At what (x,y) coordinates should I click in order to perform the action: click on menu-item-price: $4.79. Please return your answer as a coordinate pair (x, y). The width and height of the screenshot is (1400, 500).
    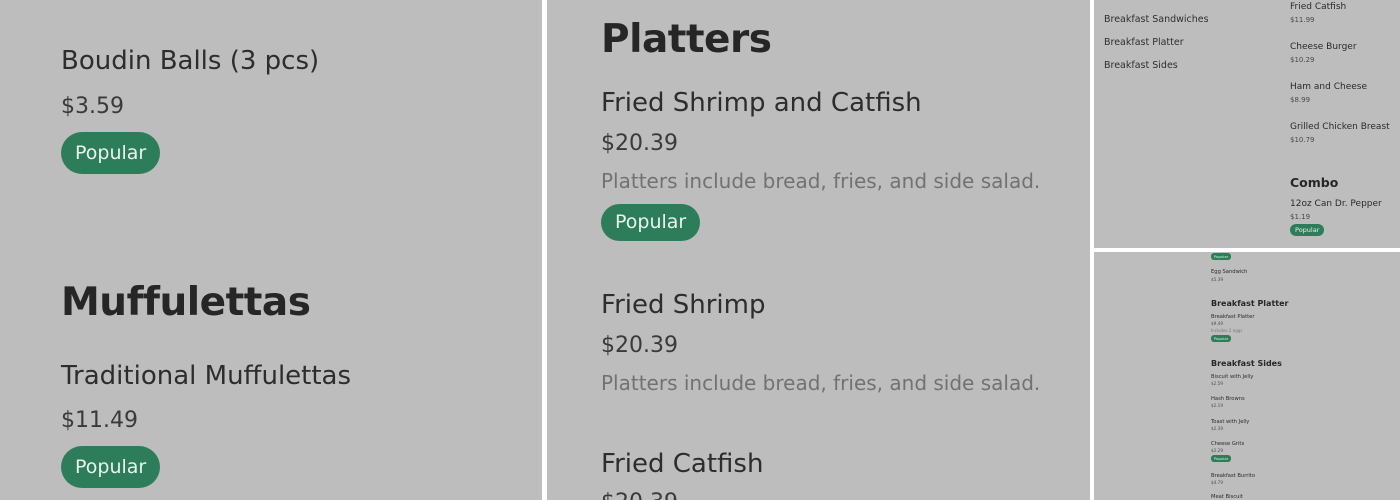
    Looking at the image, I should click on (1217, 482).